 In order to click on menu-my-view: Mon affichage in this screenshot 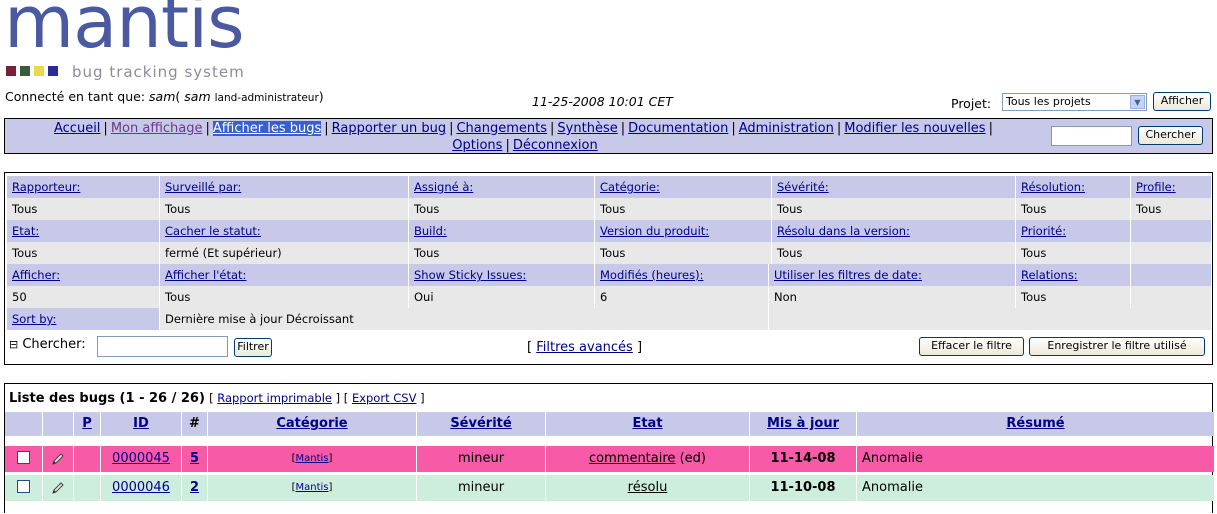, I will do `click(157, 128)`.